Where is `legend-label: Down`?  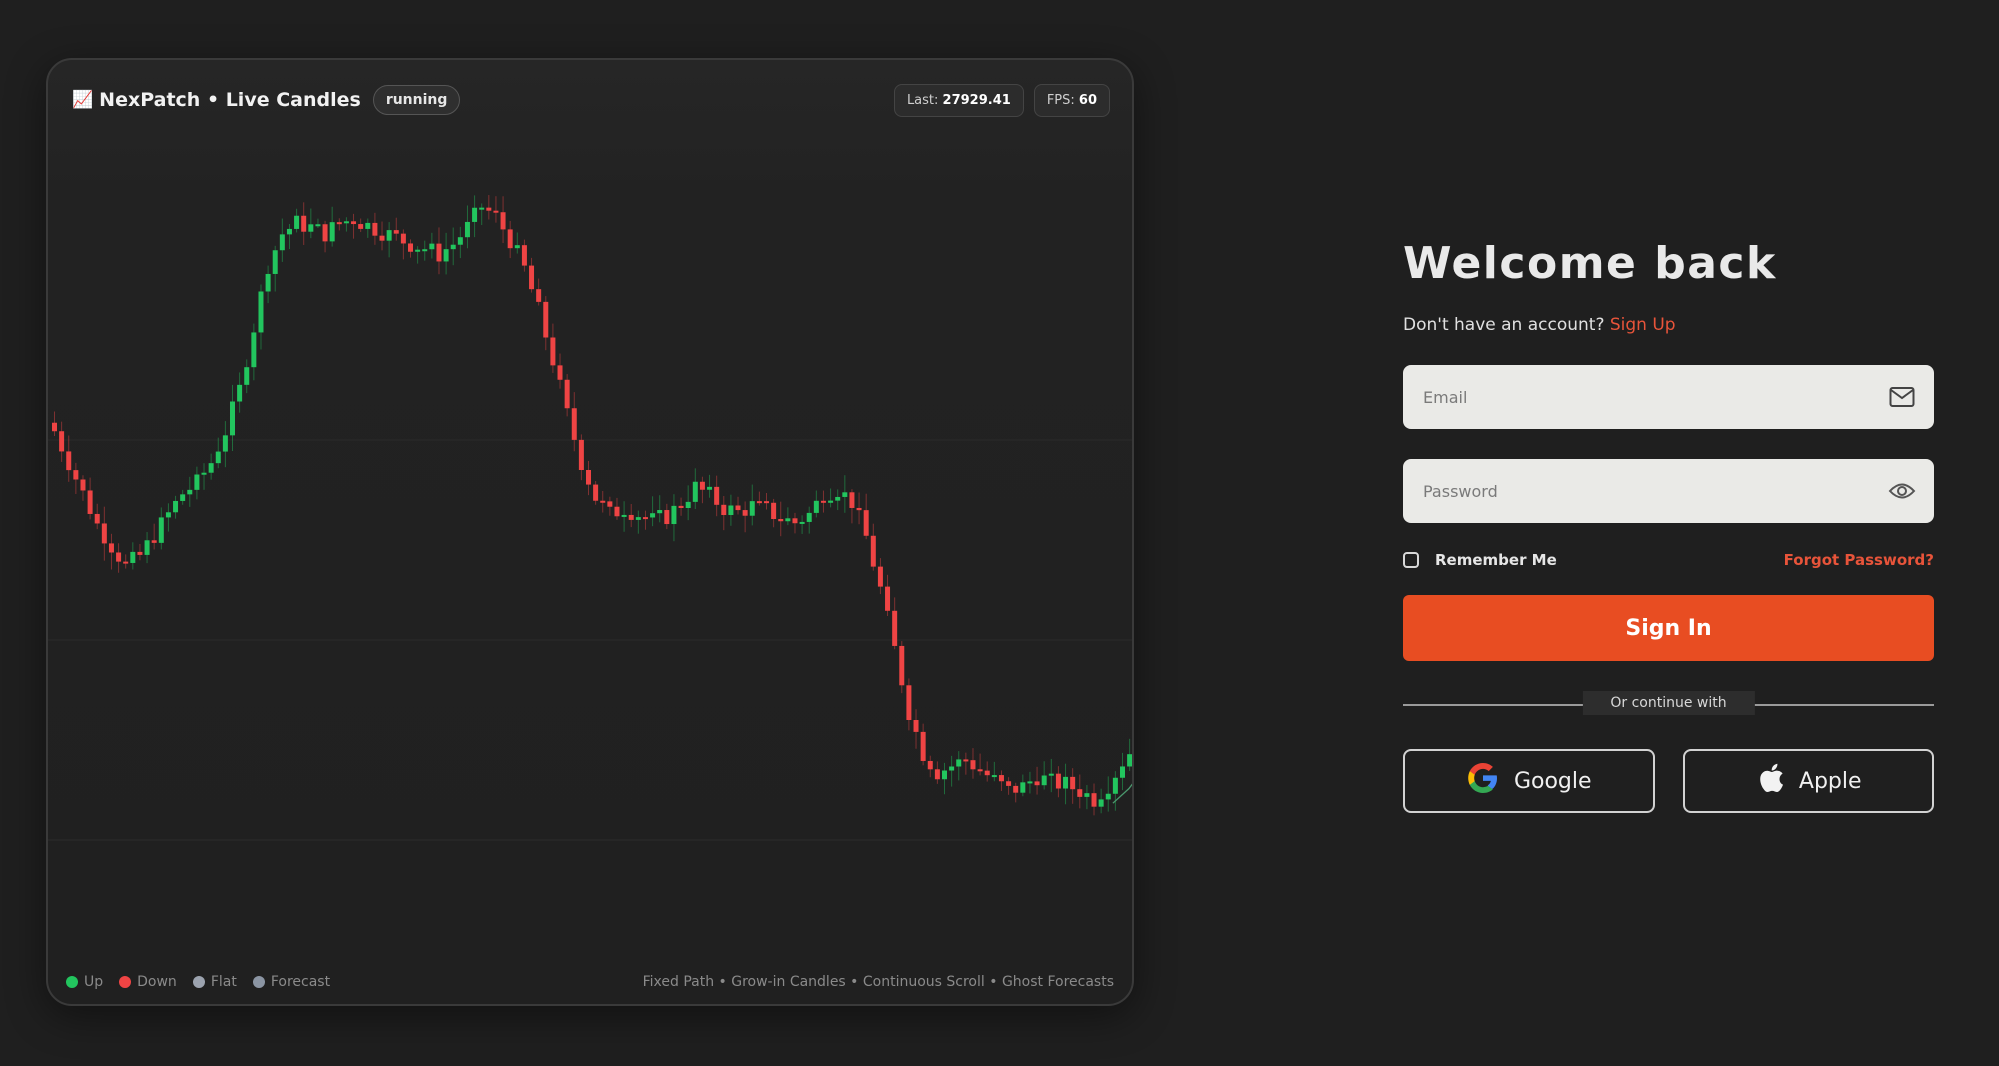
legend-label: Down is located at coordinates (157, 982).